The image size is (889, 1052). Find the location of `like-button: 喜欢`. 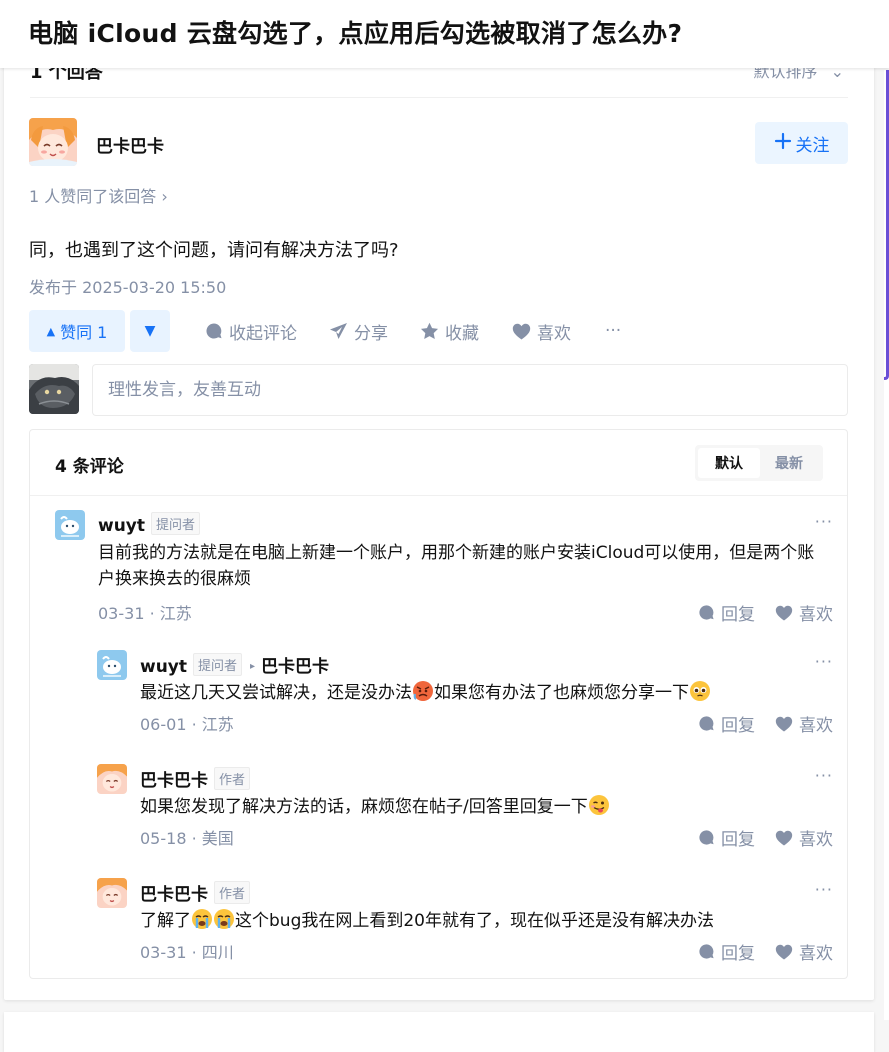

like-button: 喜欢 is located at coordinates (541, 331).